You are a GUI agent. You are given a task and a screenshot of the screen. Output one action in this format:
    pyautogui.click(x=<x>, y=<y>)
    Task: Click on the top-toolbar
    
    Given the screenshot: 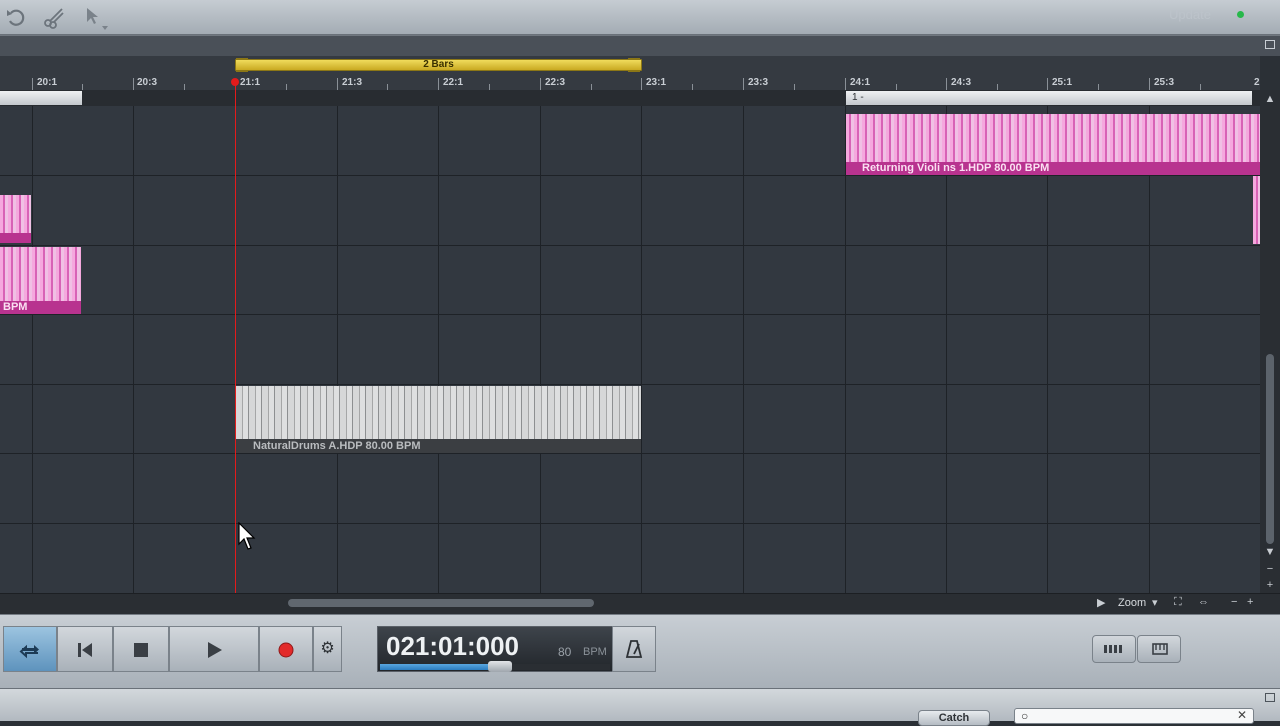 What is the action you would take?
    pyautogui.click(x=640, y=17)
    